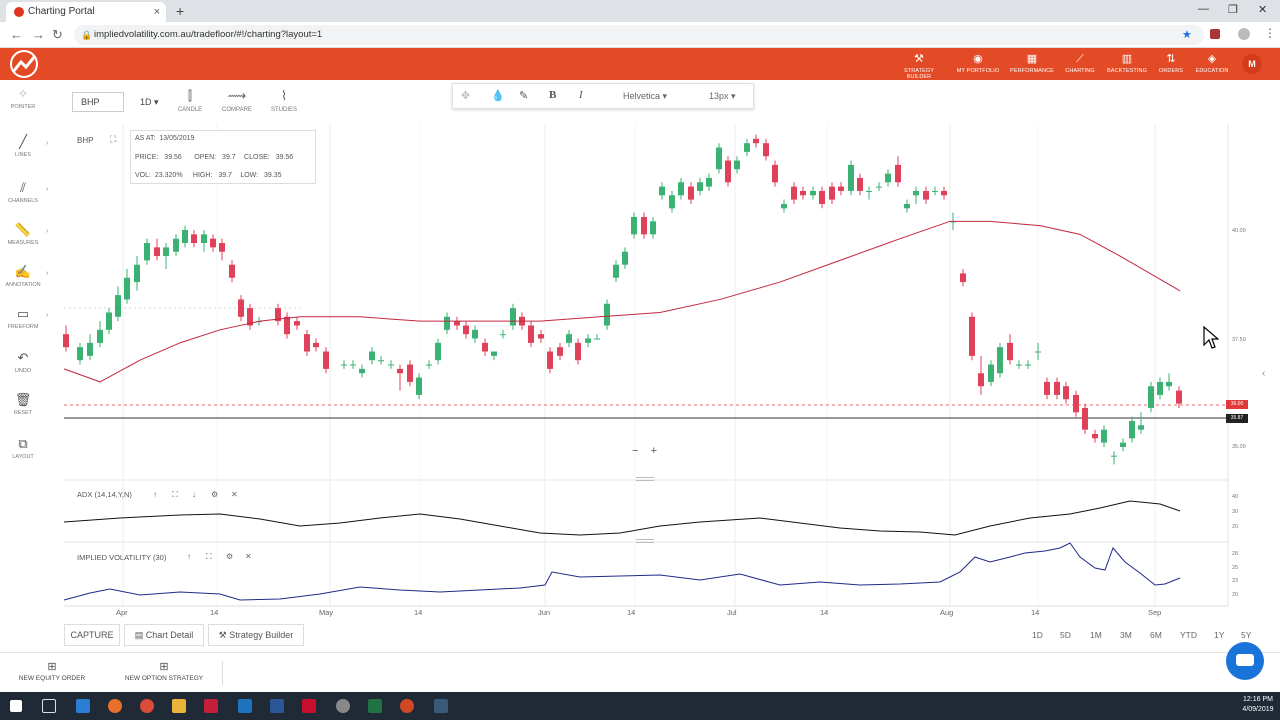 The image size is (1280, 720). I want to click on timeframe-1d: 1D, so click(1037, 635).